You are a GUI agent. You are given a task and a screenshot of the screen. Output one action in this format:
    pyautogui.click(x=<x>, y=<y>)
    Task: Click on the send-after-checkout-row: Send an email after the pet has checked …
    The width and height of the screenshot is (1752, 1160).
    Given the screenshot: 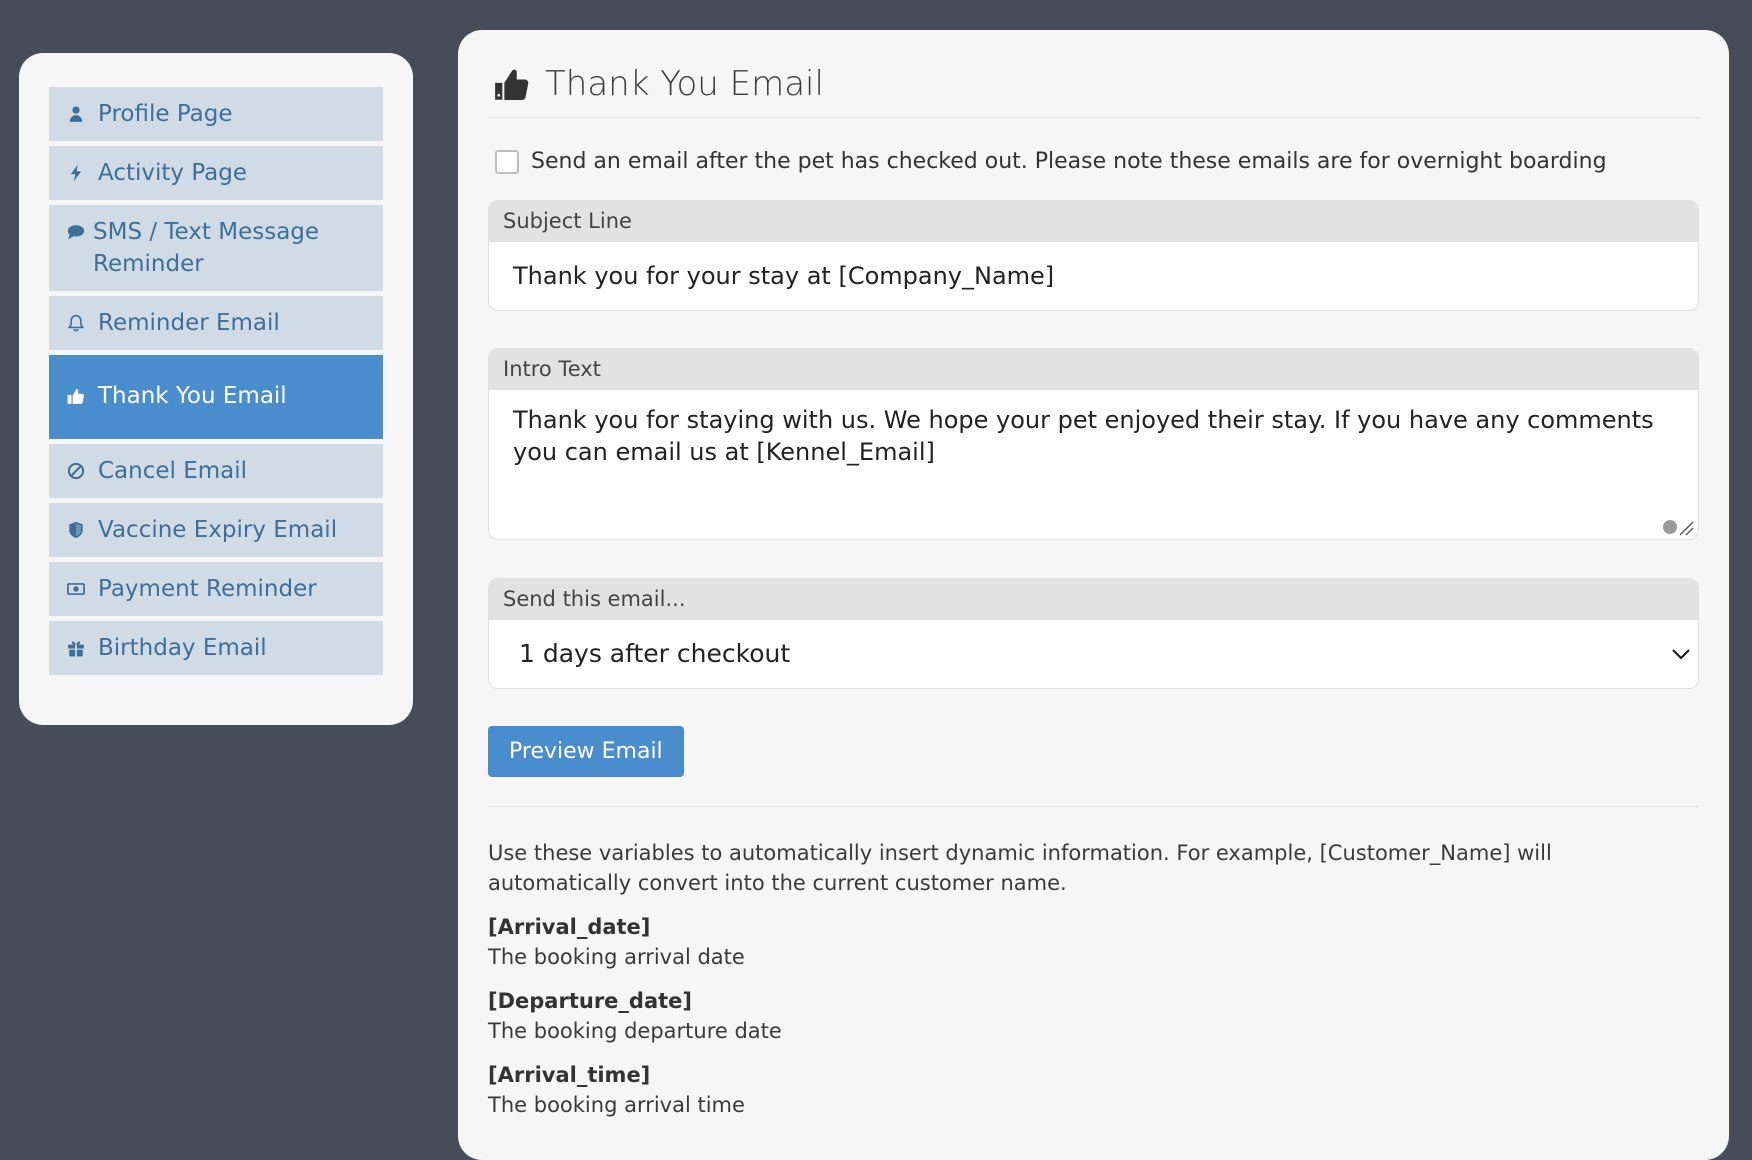 What is the action you would take?
    pyautogui.click(x=1097, y=161)
    